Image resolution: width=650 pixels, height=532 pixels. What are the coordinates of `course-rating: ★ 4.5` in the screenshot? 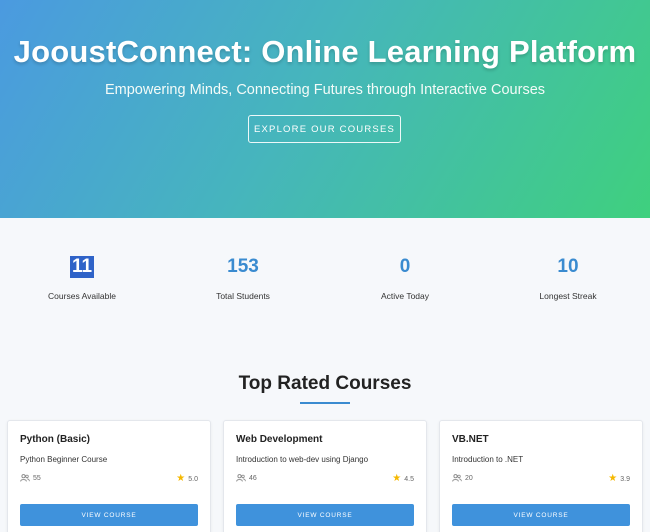 It's located at (403, 479).